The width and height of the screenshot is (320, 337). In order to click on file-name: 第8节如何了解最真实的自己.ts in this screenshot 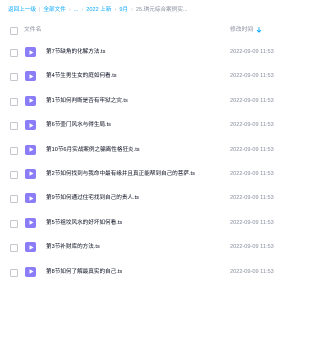, I will do `click(84, 272)`.